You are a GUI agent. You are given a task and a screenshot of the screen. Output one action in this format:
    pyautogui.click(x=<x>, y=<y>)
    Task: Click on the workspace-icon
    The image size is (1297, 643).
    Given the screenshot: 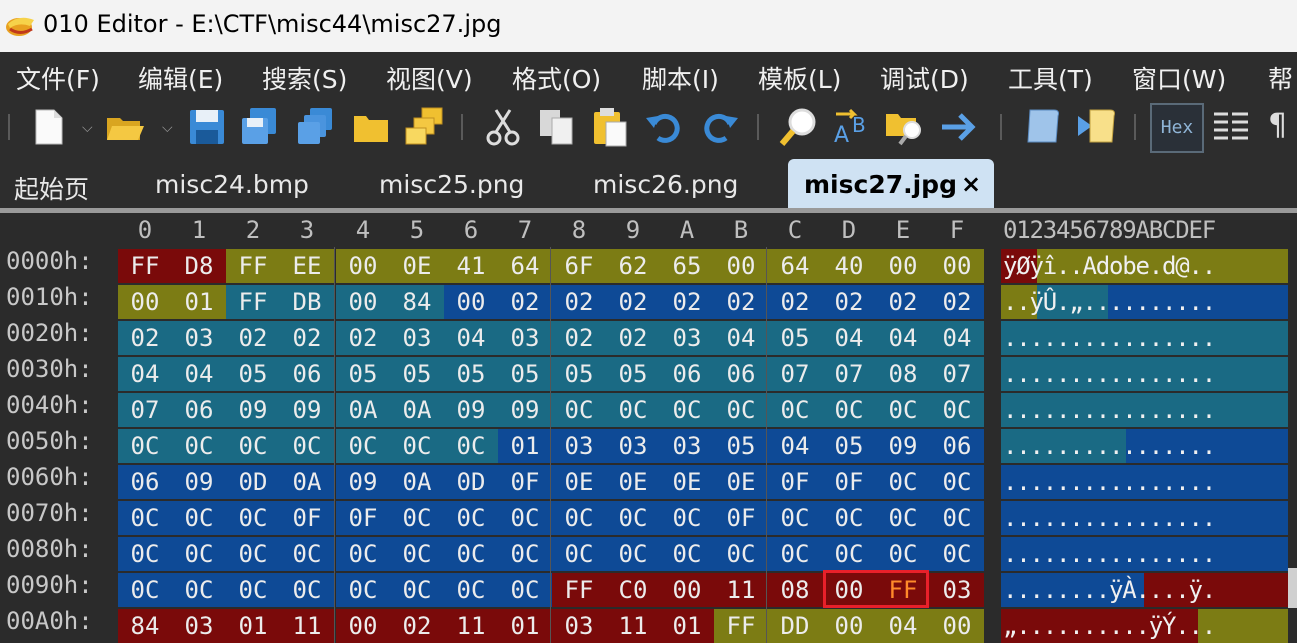 What is the action you would take?
    pyautogui.click(x=425, y=127)
    